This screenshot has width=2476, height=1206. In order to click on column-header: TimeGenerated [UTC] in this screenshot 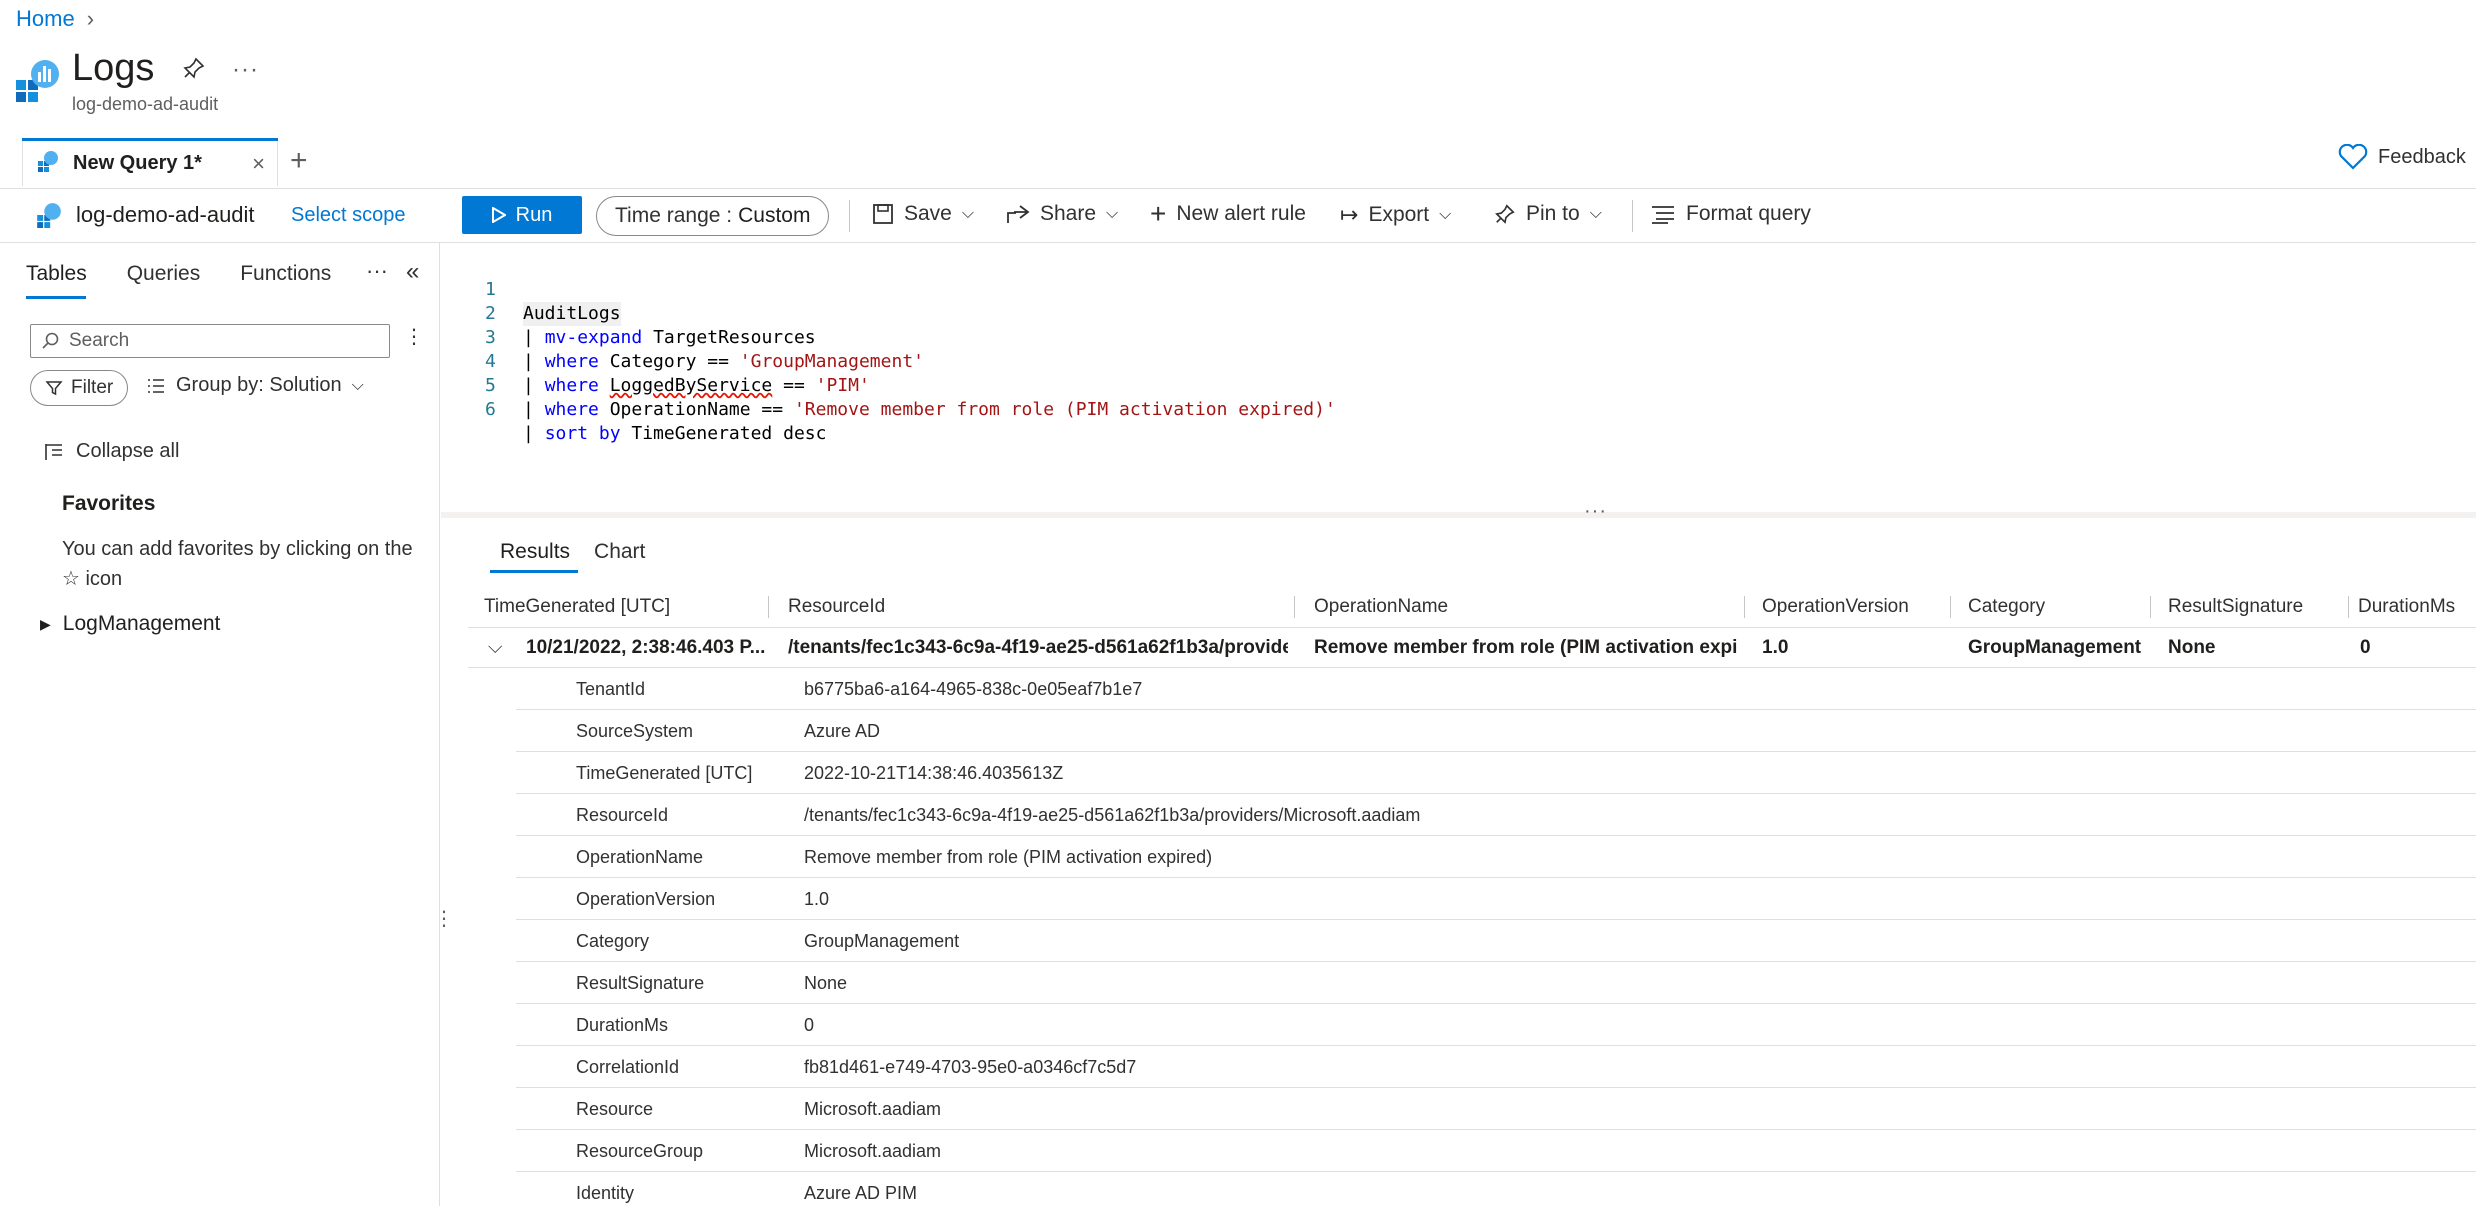, I will do `click(577, 607)`.